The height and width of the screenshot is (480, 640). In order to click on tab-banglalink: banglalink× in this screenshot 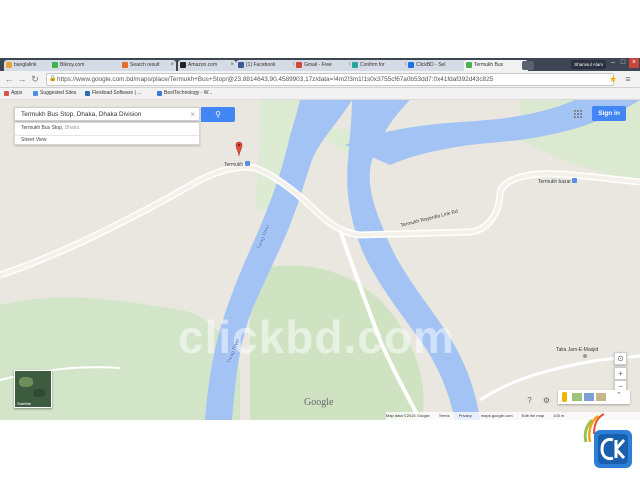, I will do `click(30, 65)`.